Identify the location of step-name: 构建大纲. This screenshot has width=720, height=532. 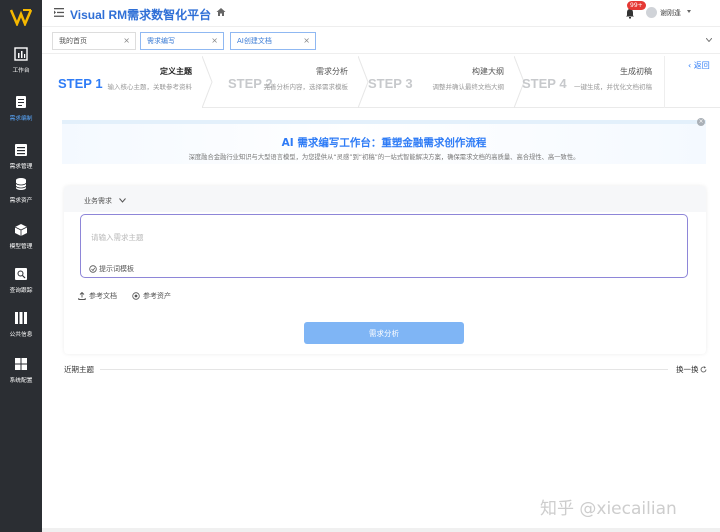
(488, 71).